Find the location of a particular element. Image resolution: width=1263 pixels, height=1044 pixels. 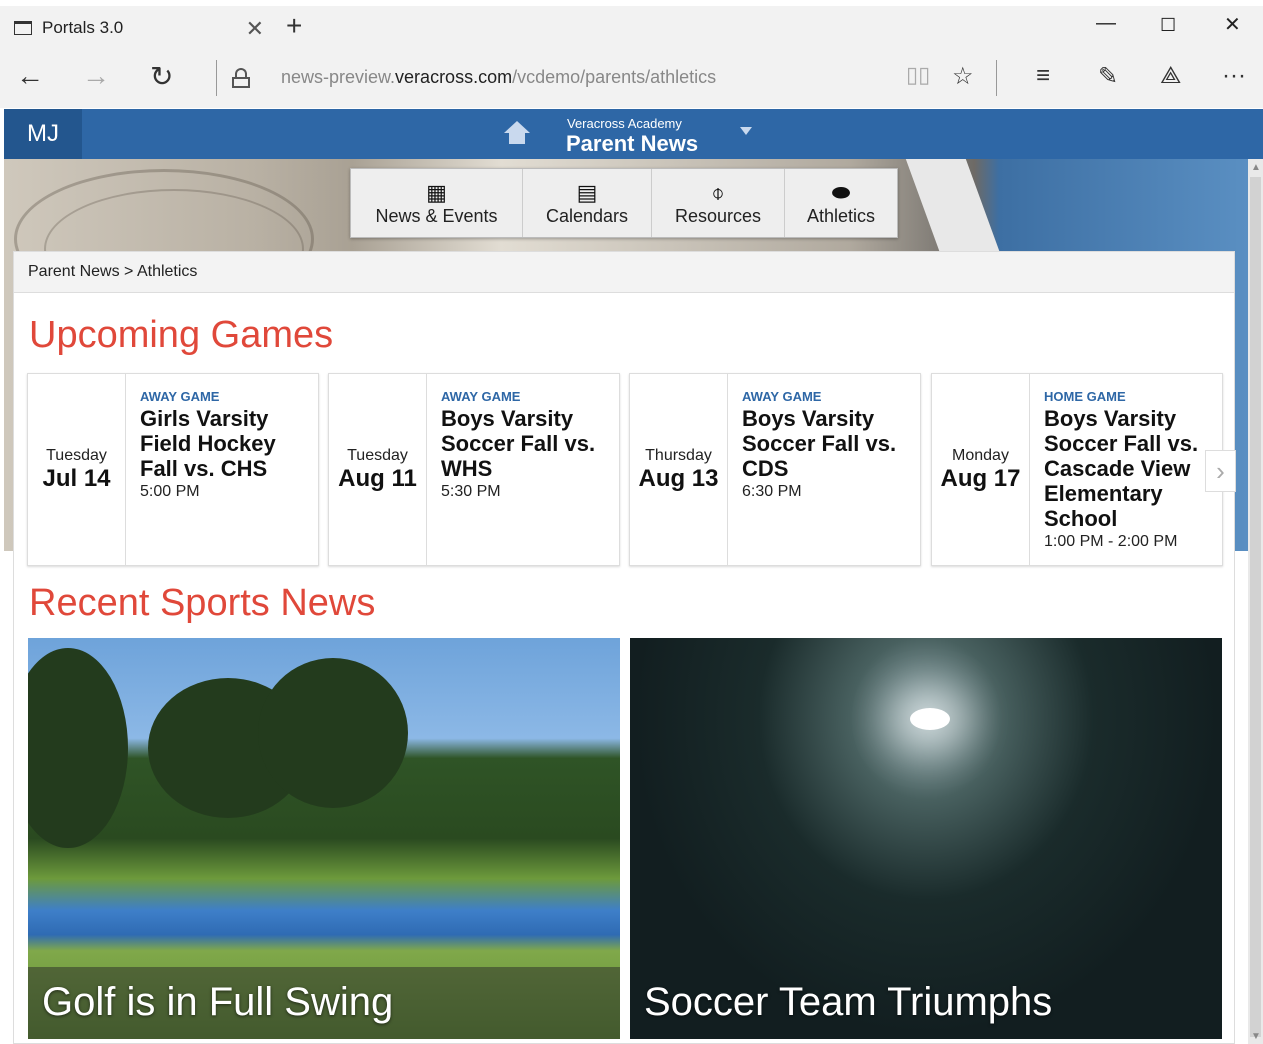

game-time: 1:00 PM - 2:00 PM is located at coordinates (1111, 541).